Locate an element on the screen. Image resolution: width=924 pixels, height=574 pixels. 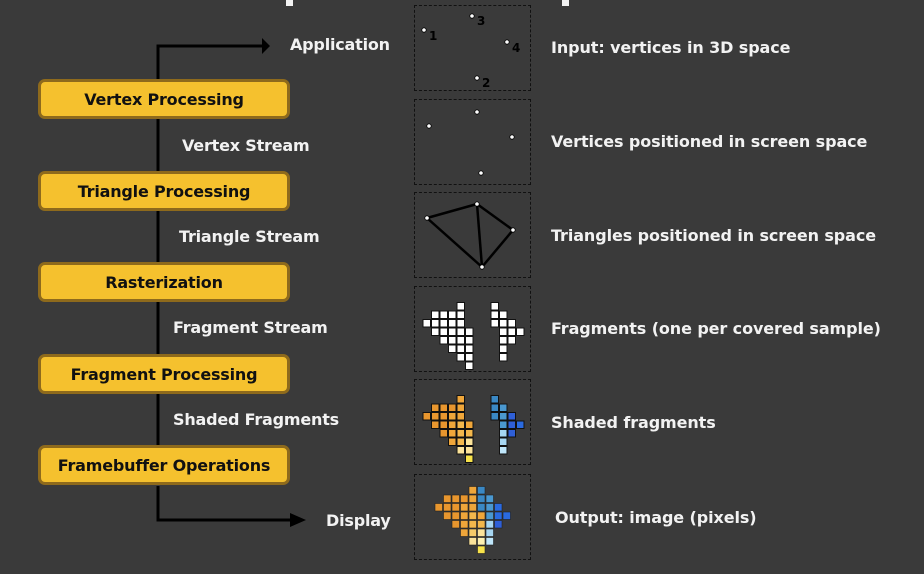
output-connector is located at coordinates (224, 504).